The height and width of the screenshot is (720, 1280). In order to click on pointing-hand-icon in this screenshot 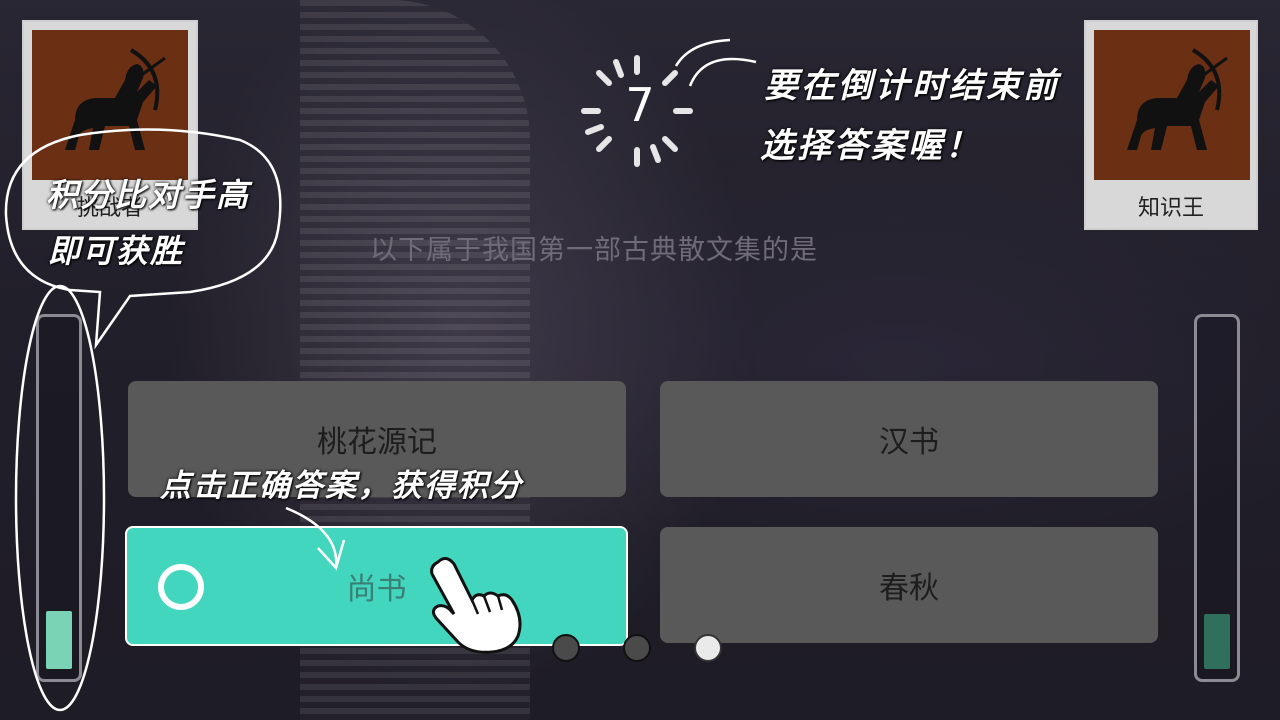, I will do `click(476, 605)`.